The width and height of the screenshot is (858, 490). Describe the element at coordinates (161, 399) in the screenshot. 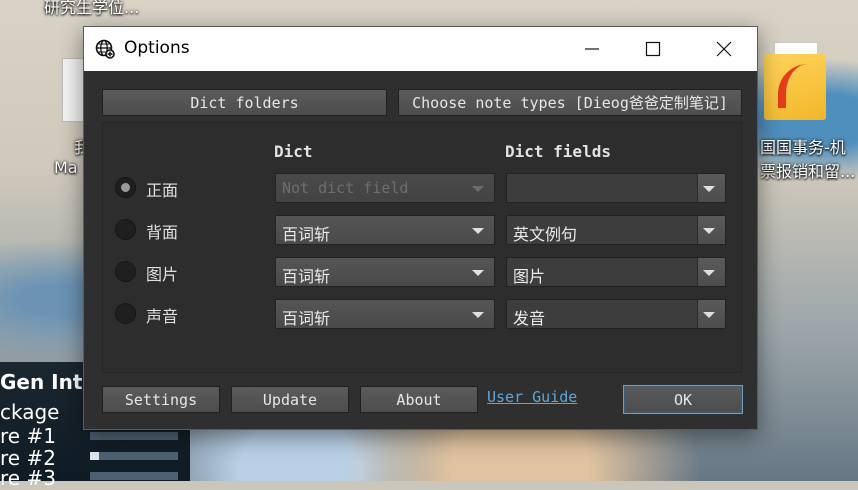

I see `settings-button: Settings` at that location.